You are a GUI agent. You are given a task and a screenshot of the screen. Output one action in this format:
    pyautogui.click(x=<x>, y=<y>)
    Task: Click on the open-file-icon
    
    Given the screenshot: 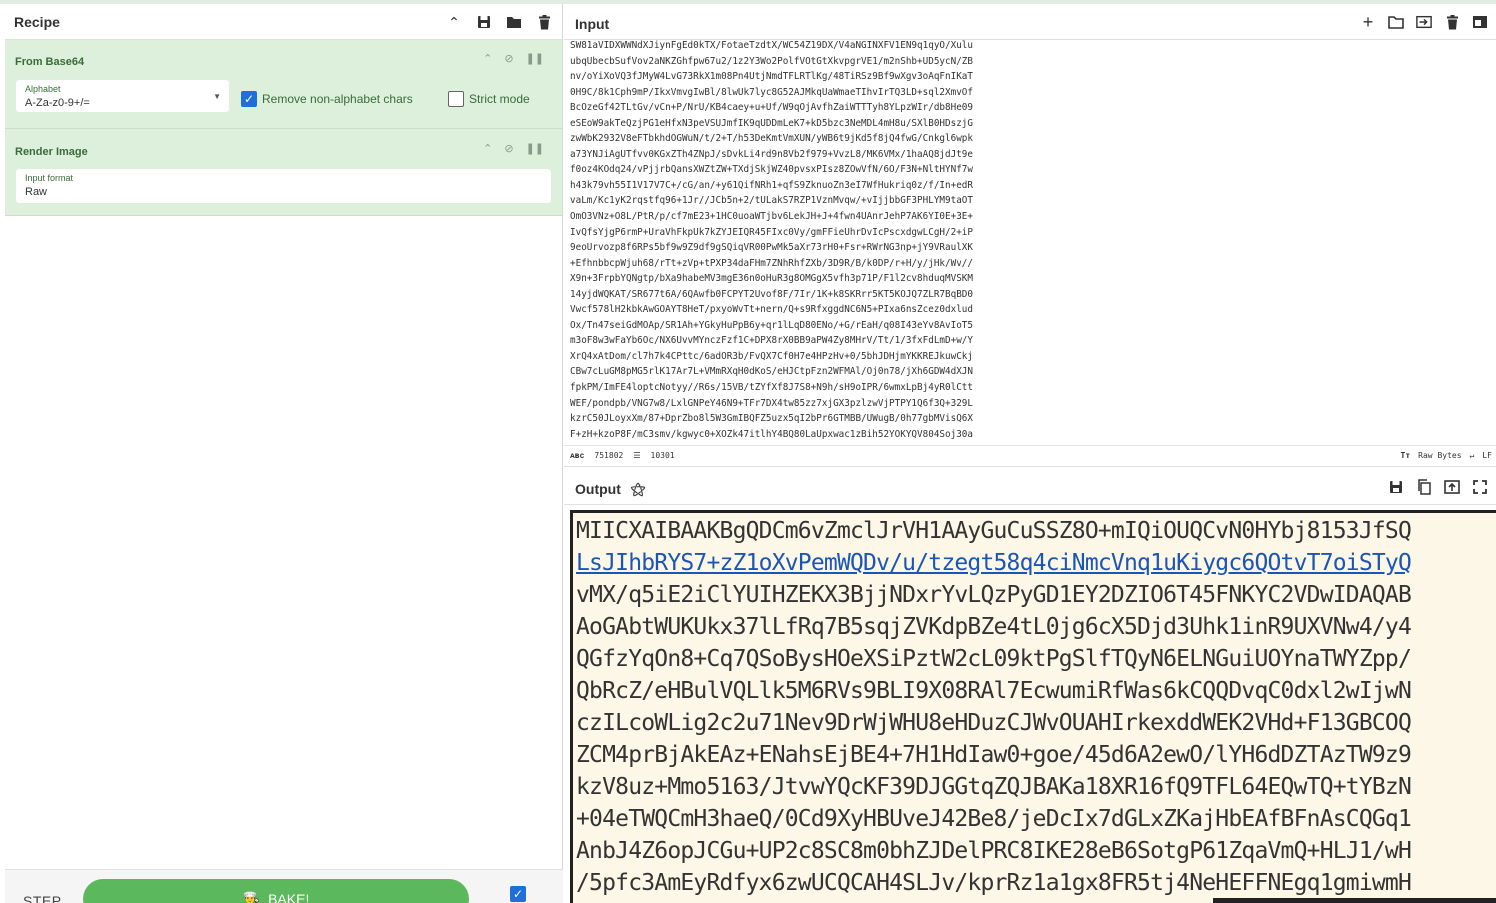 What is the action you would take?
    pyautogui.click(x=1424, y=22)
    